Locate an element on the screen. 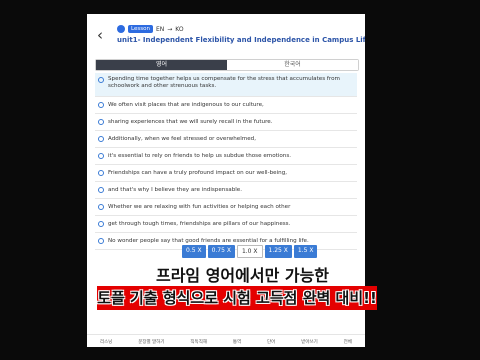 Image resolution: width=480 pixels, height=360 pixels. speed-option: 1.25 X is located at coordinates (278, 251).